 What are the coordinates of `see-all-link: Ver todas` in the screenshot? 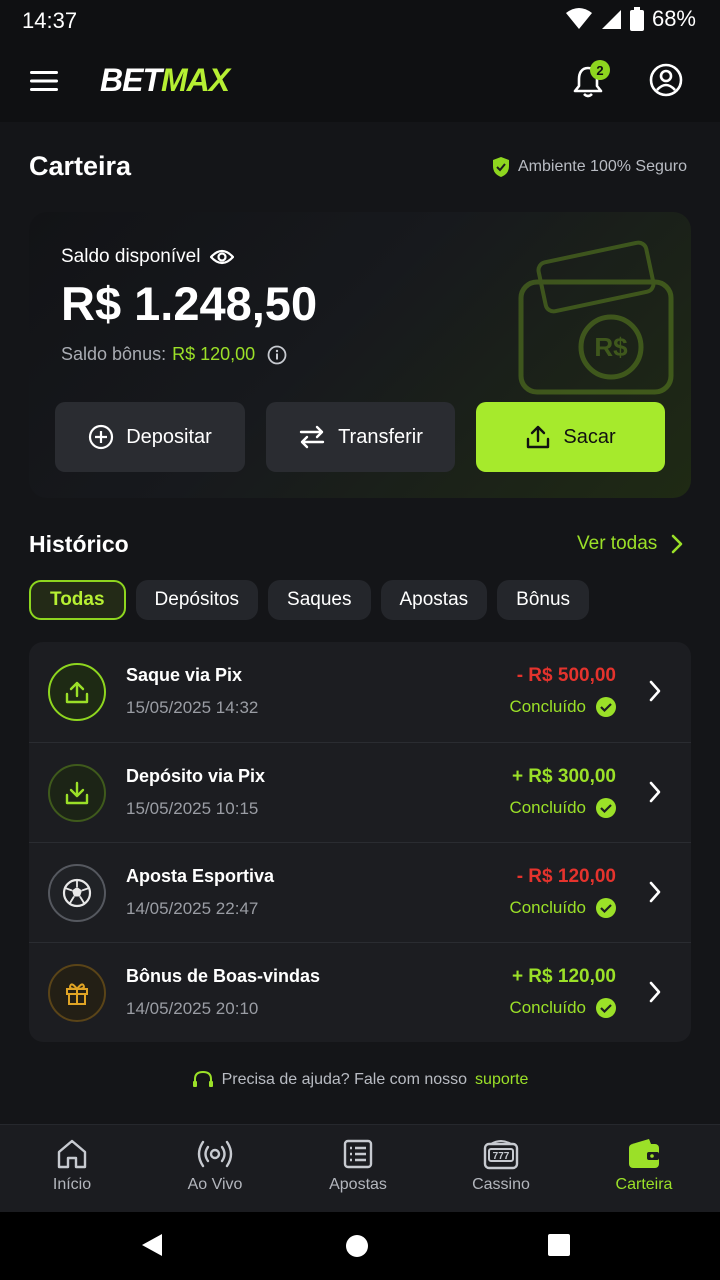 It's located at (630, 544).